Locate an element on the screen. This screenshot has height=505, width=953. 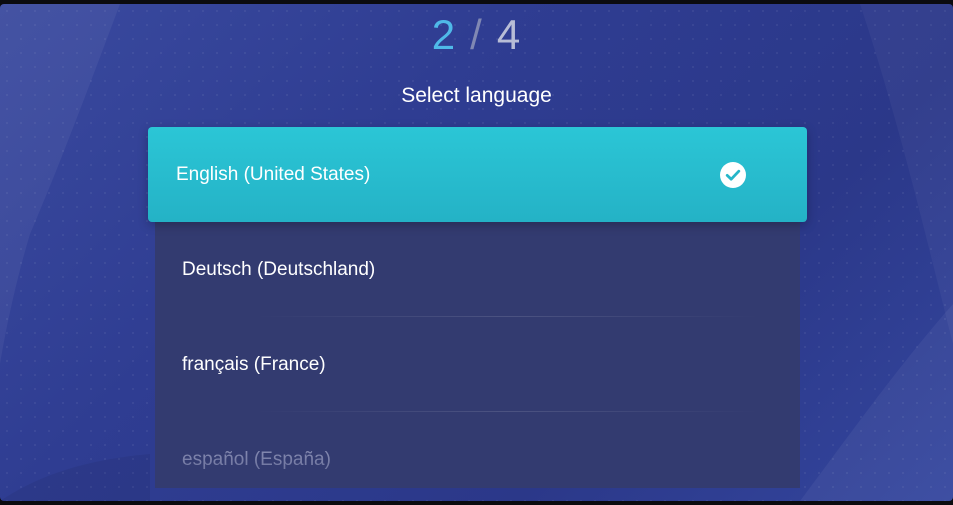
selected-language-label: English (United States) is located at coordinates (273, 174).